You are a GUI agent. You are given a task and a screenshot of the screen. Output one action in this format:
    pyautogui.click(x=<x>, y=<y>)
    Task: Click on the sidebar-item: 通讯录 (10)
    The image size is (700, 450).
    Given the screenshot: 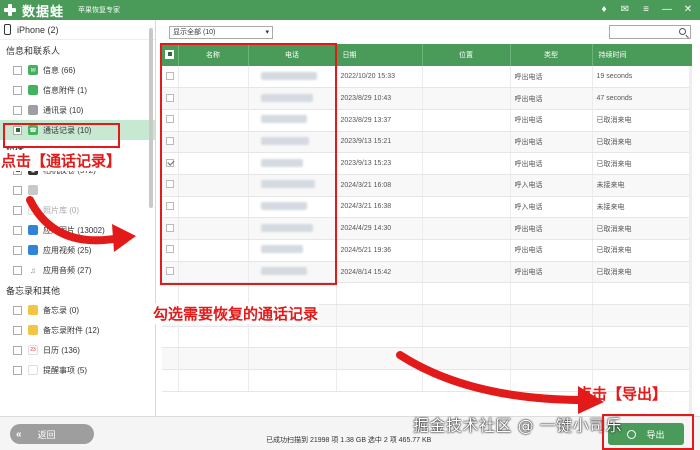 What is the action you would take?
    pyautogui.click(x=77, y=110)
    